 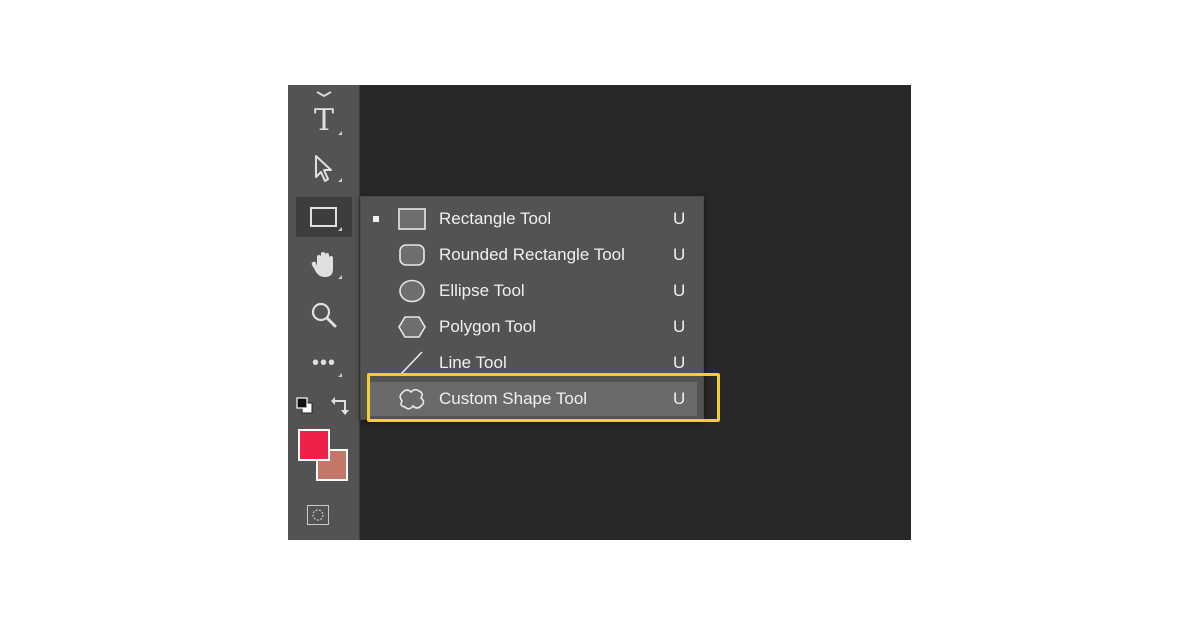 I want to click on rectangle-tool-button, so click(x=324, y=217).